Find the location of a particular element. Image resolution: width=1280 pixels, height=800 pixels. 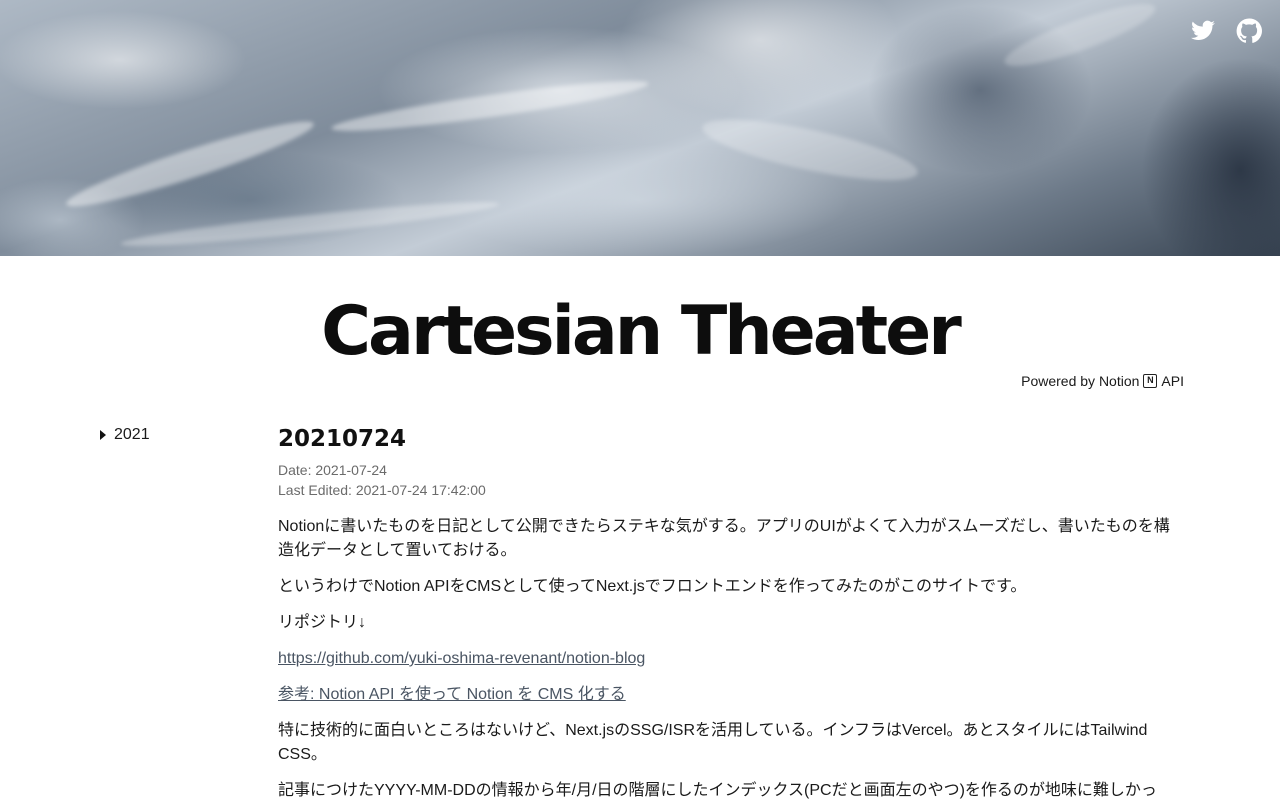

post-title: 20210724 is located at coordinates (342, 439).